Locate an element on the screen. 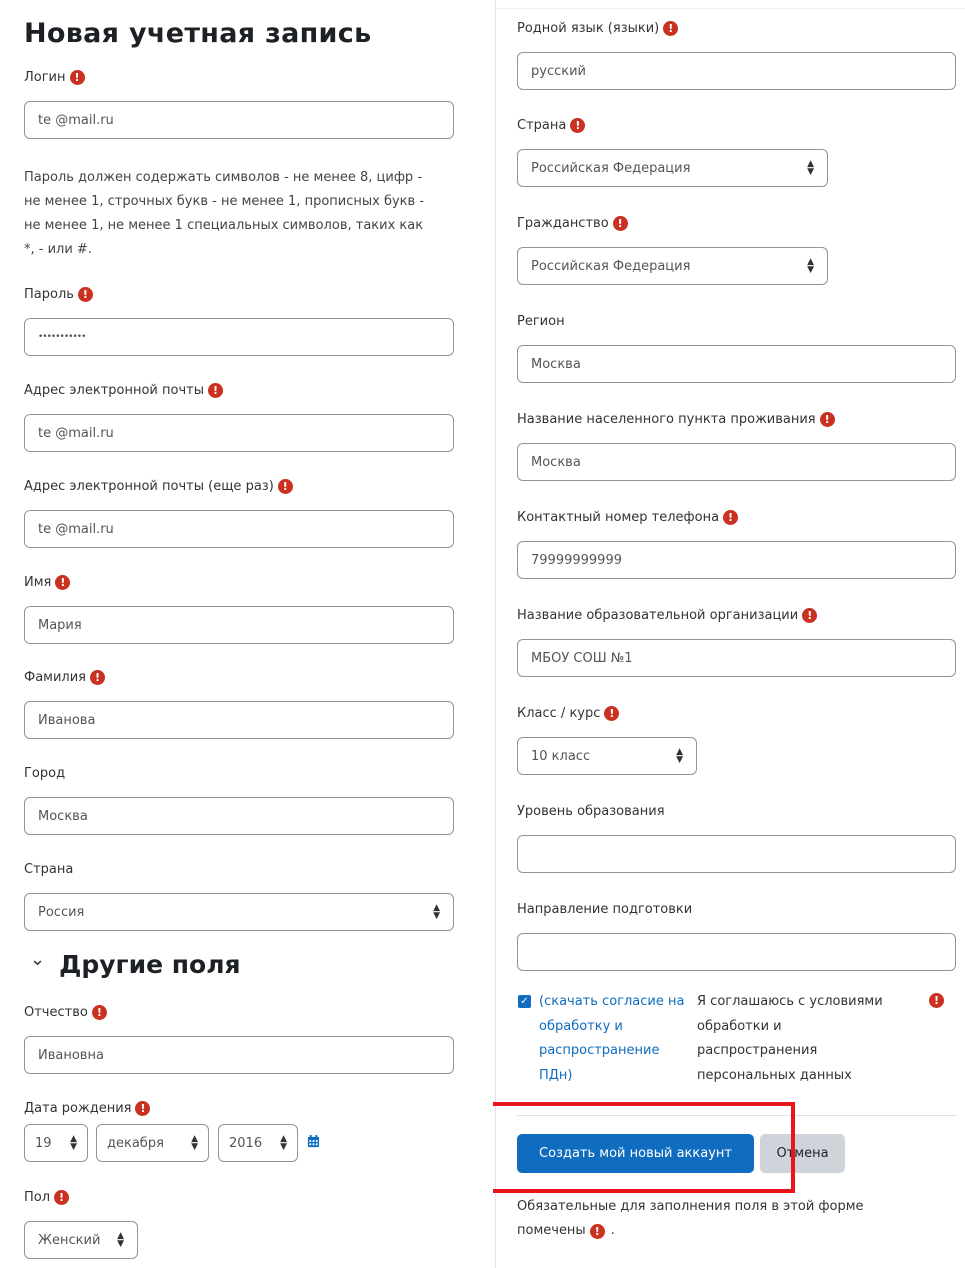  settlement-label: Название населенного пункта проживания! is located at coordinates (676, 419).